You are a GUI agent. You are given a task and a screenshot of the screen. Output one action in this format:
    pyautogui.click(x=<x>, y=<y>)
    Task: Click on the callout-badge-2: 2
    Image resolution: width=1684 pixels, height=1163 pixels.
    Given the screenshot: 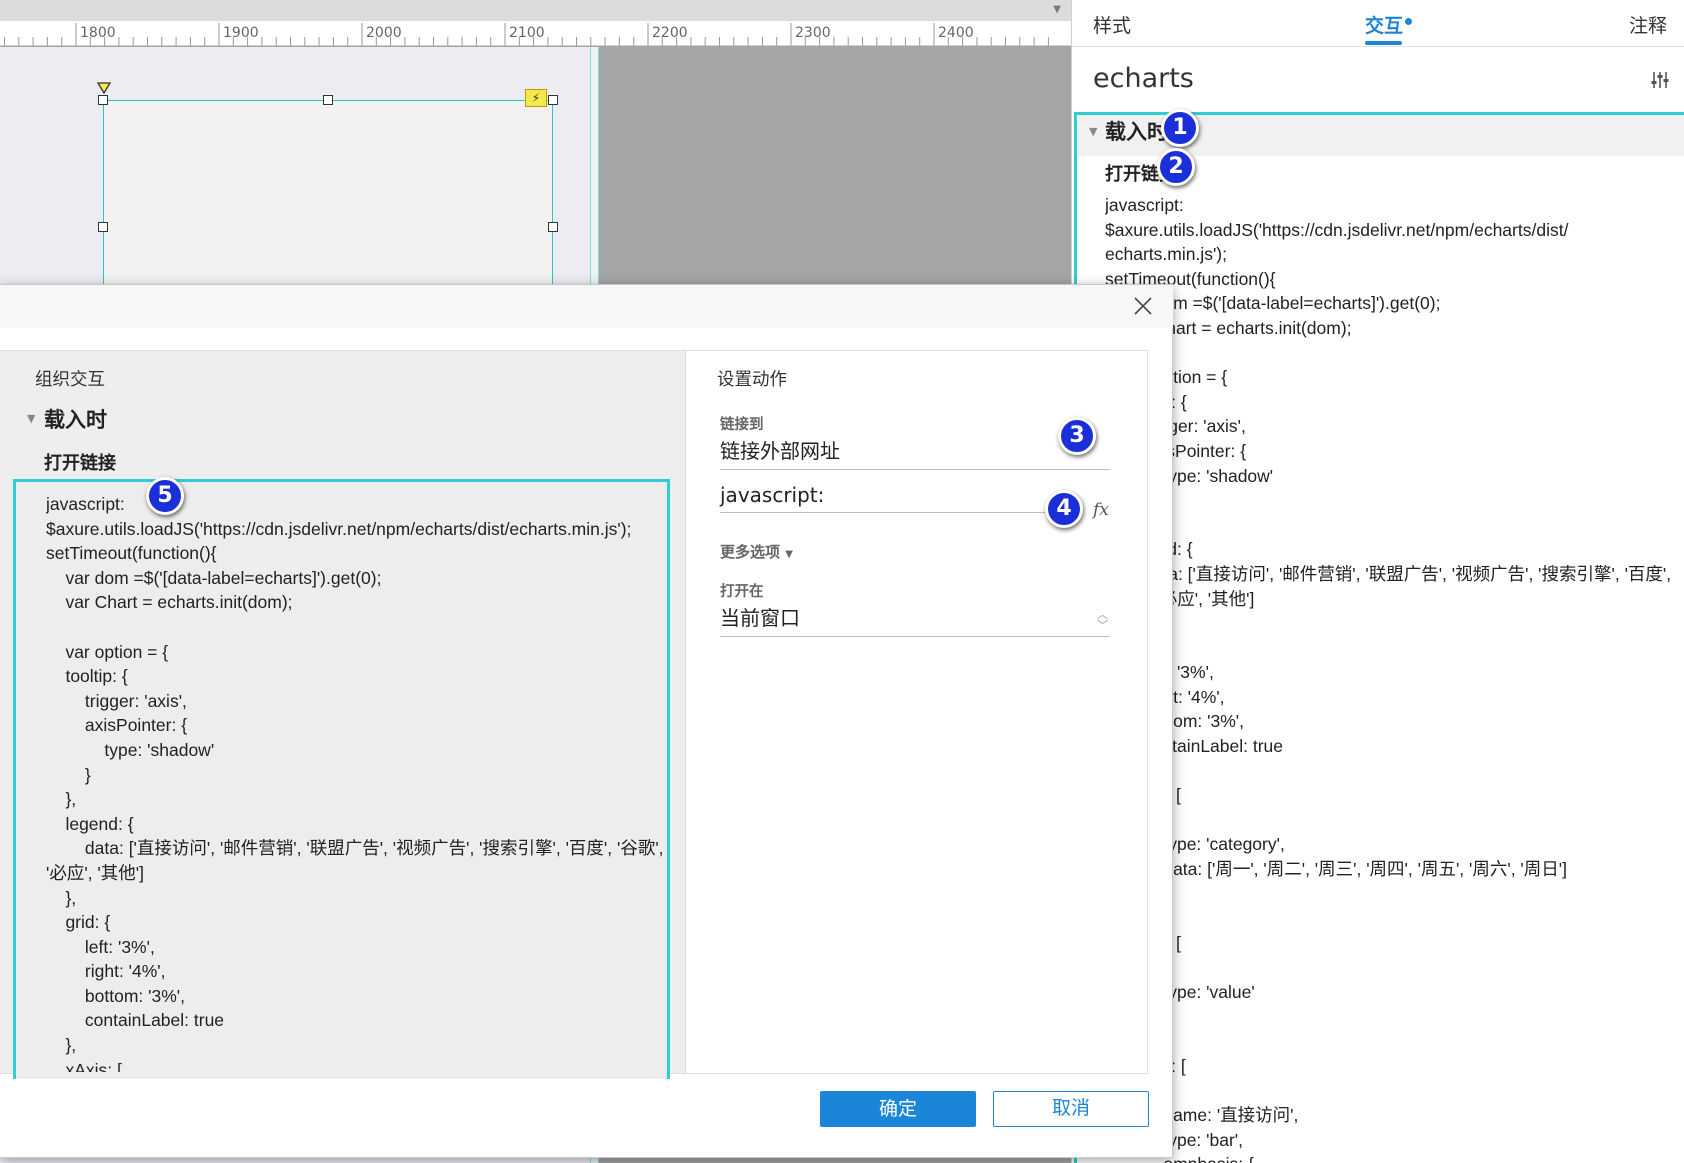 What is the action you would take?
    pyautogui.click(x=1176, y=167)
    